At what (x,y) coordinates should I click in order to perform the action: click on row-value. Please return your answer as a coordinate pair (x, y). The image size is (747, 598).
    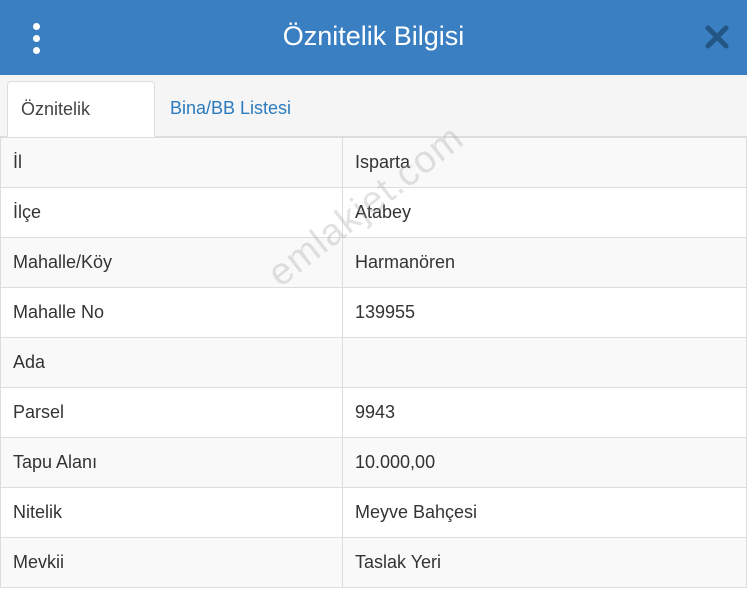
    Looking at the image, I should click on (544, 362).